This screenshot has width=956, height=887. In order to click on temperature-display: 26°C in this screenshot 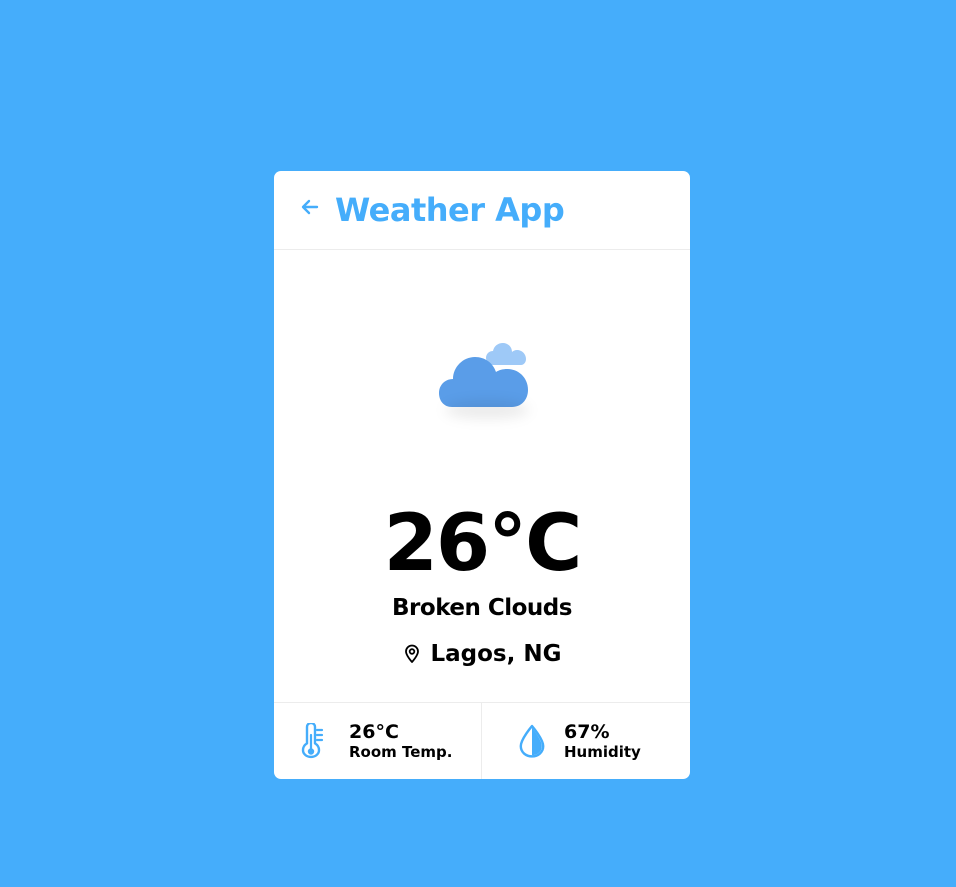, I will do `click(483, 544)`.